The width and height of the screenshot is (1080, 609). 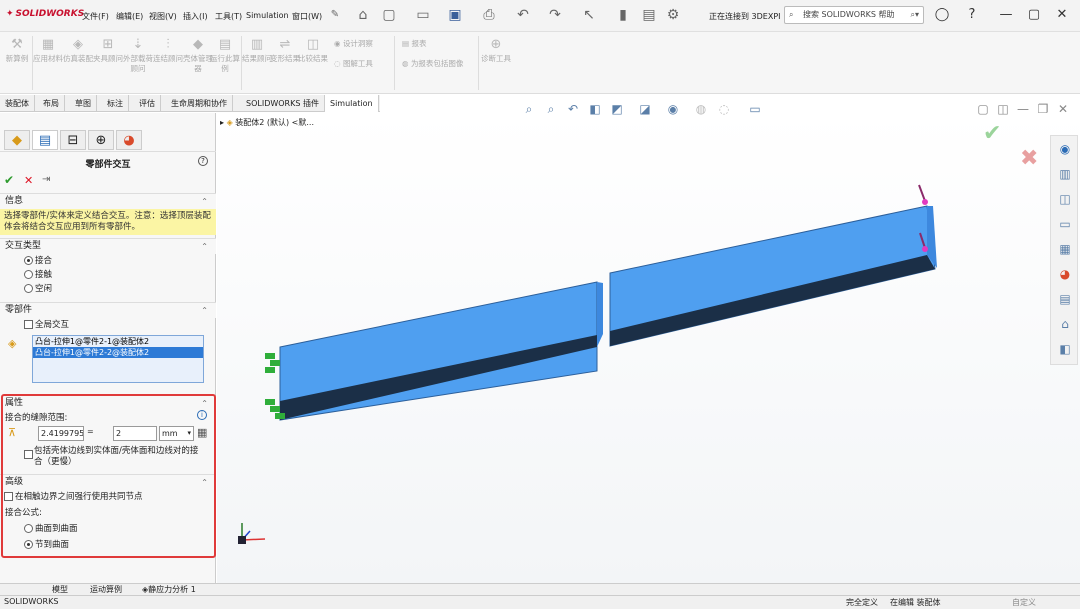 What do you see at coordinates (389, 15) in the screenshot?
I see `new-document-icon: ▢` at bounding box center [389, 15].